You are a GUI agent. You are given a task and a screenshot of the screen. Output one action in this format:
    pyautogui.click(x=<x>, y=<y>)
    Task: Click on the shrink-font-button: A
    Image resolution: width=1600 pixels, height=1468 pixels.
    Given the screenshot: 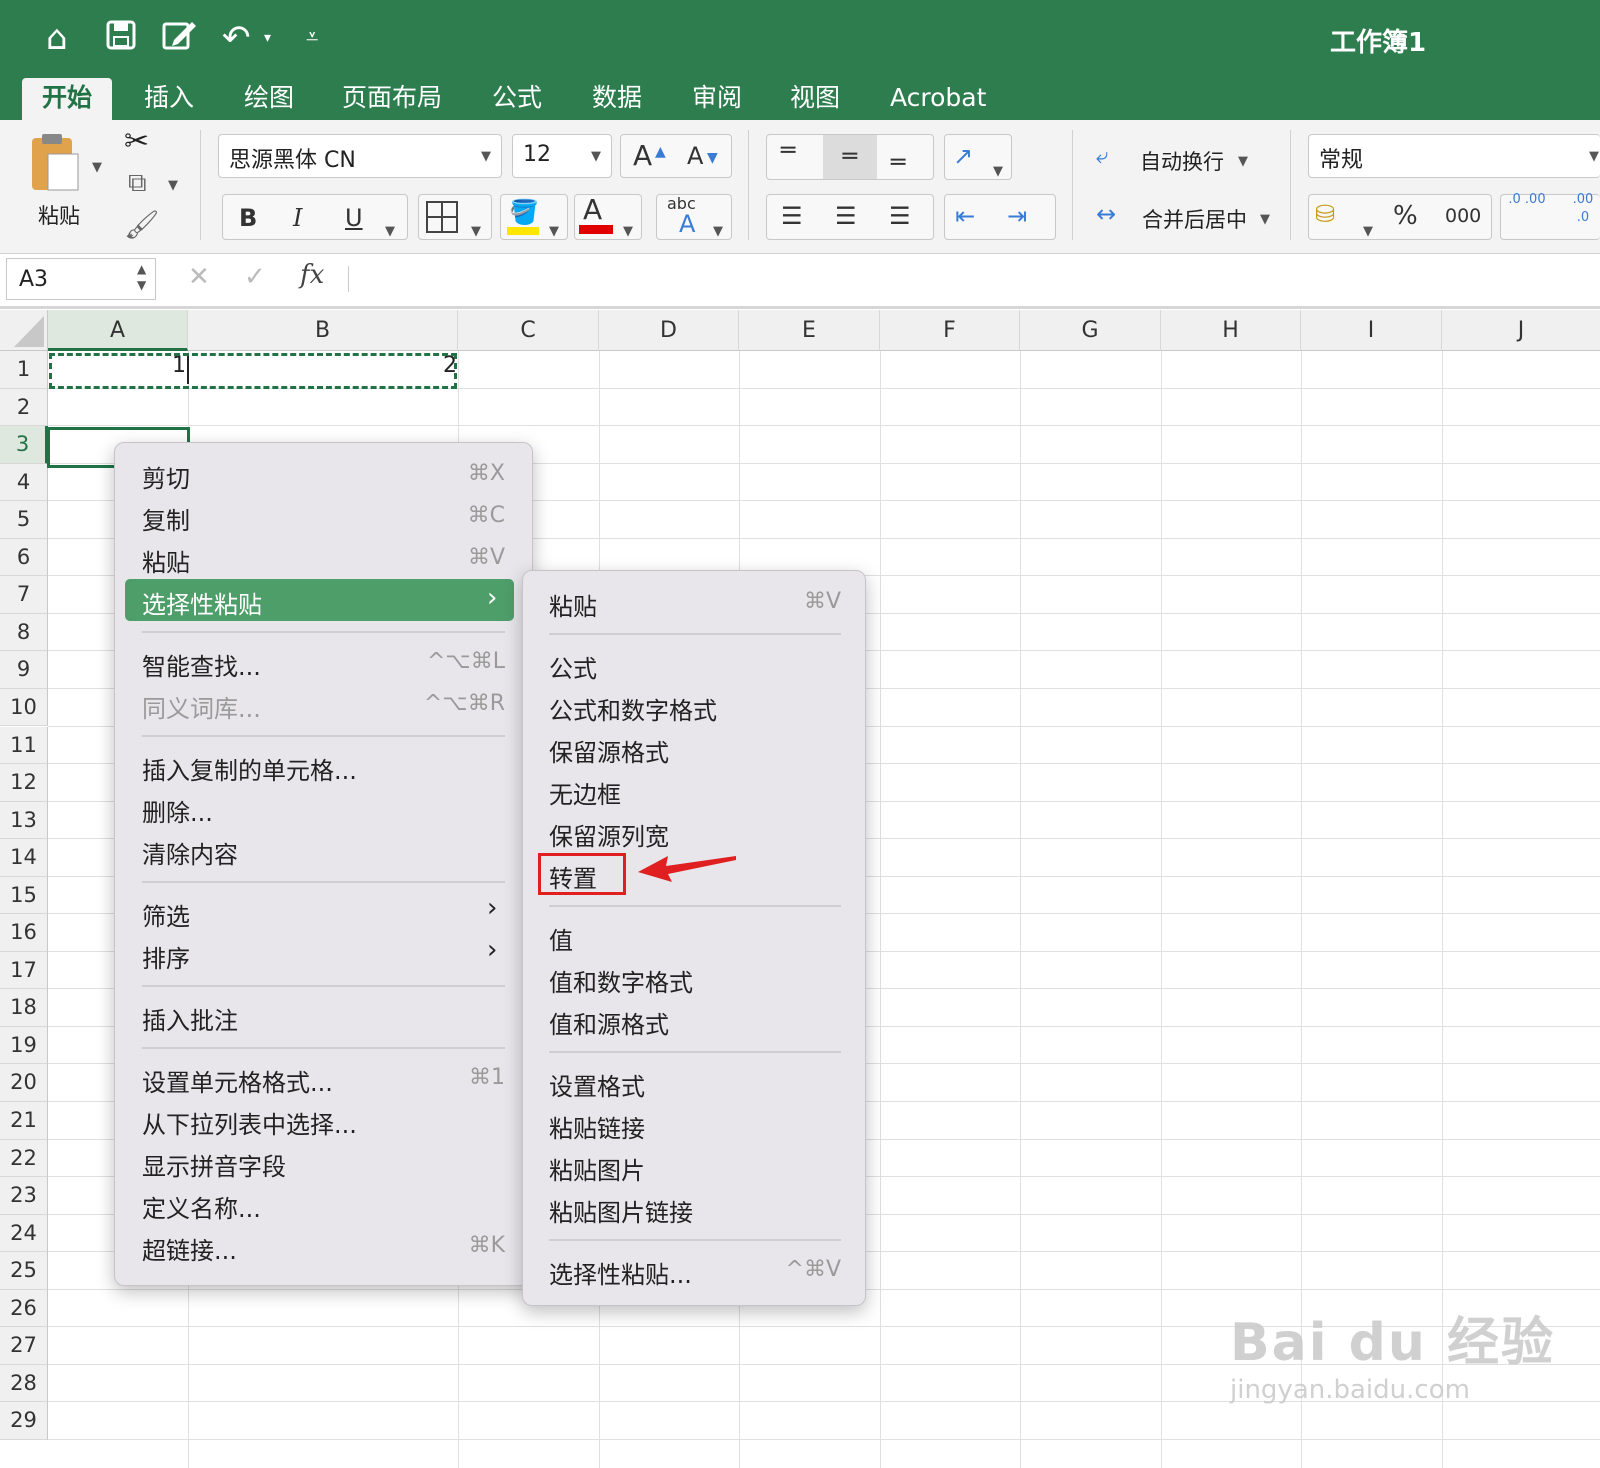 What is the action you would take?
    pyautogui.click(x=695, y=156)
    